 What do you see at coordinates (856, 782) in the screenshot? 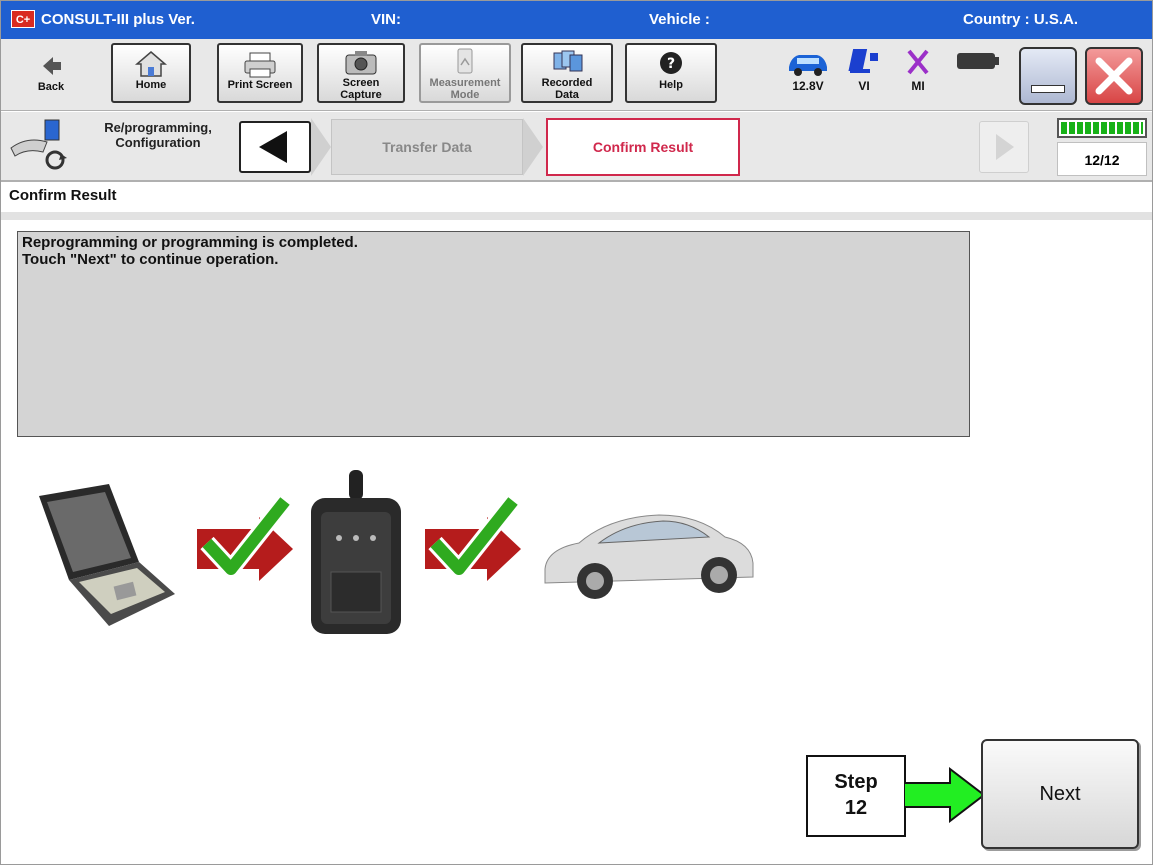
I see `step-callout-line1: Step` at bounding box center [856, 782].